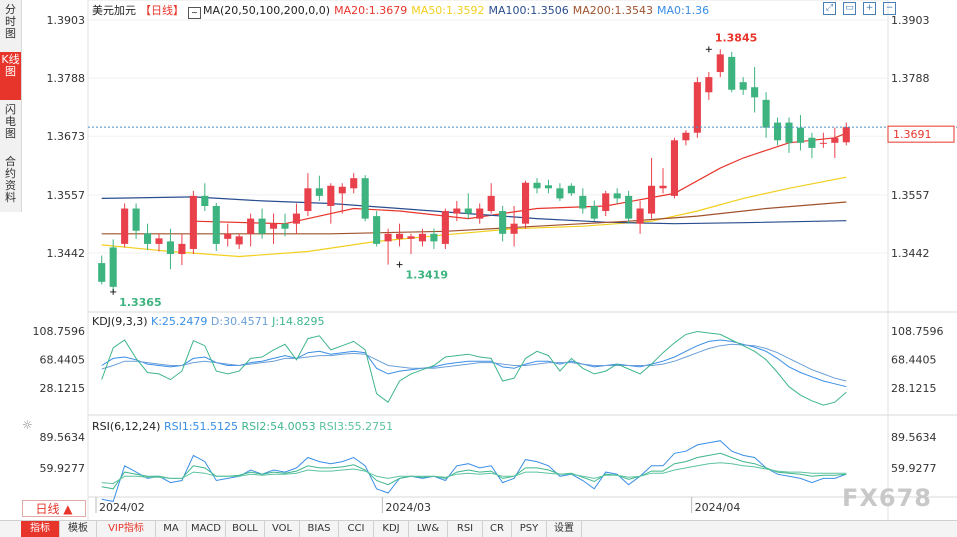 The height and width of the screenshot is (537, 957). What do you see at coordinates (59, 331) in the screenshot?
I see `kdj-tick-label-left: 108.7596` at bounding box center [59, 331].